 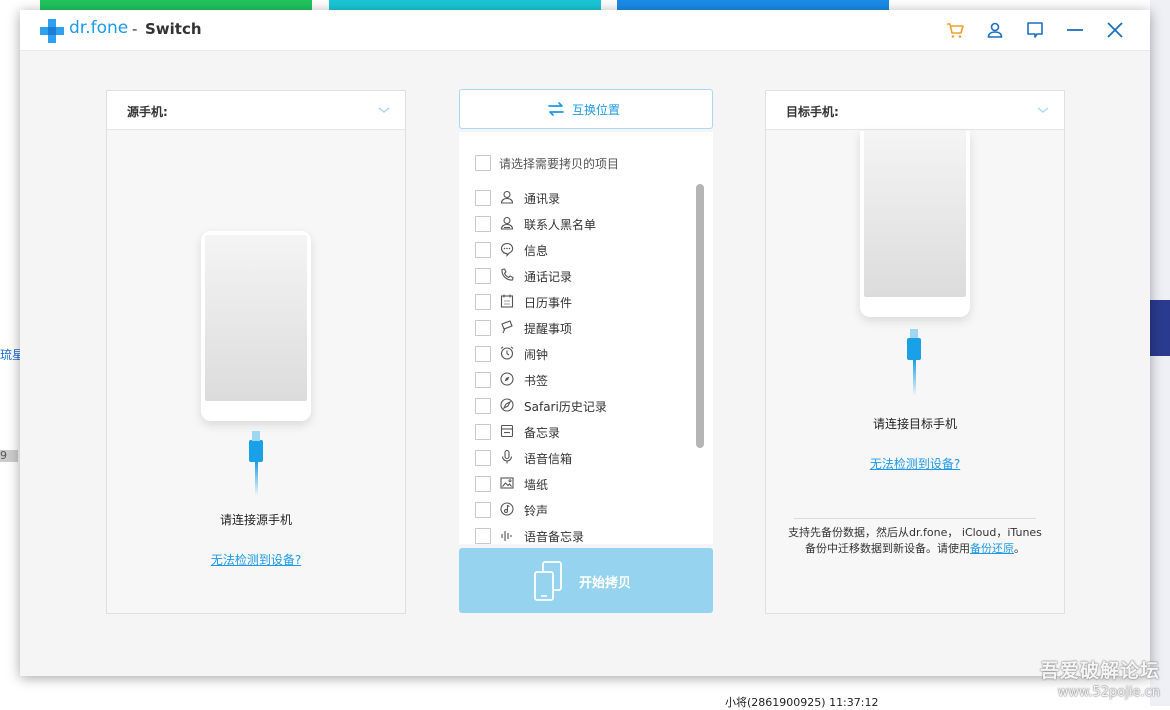 I want to click on feedback-button, so click(x=1035, y=30).